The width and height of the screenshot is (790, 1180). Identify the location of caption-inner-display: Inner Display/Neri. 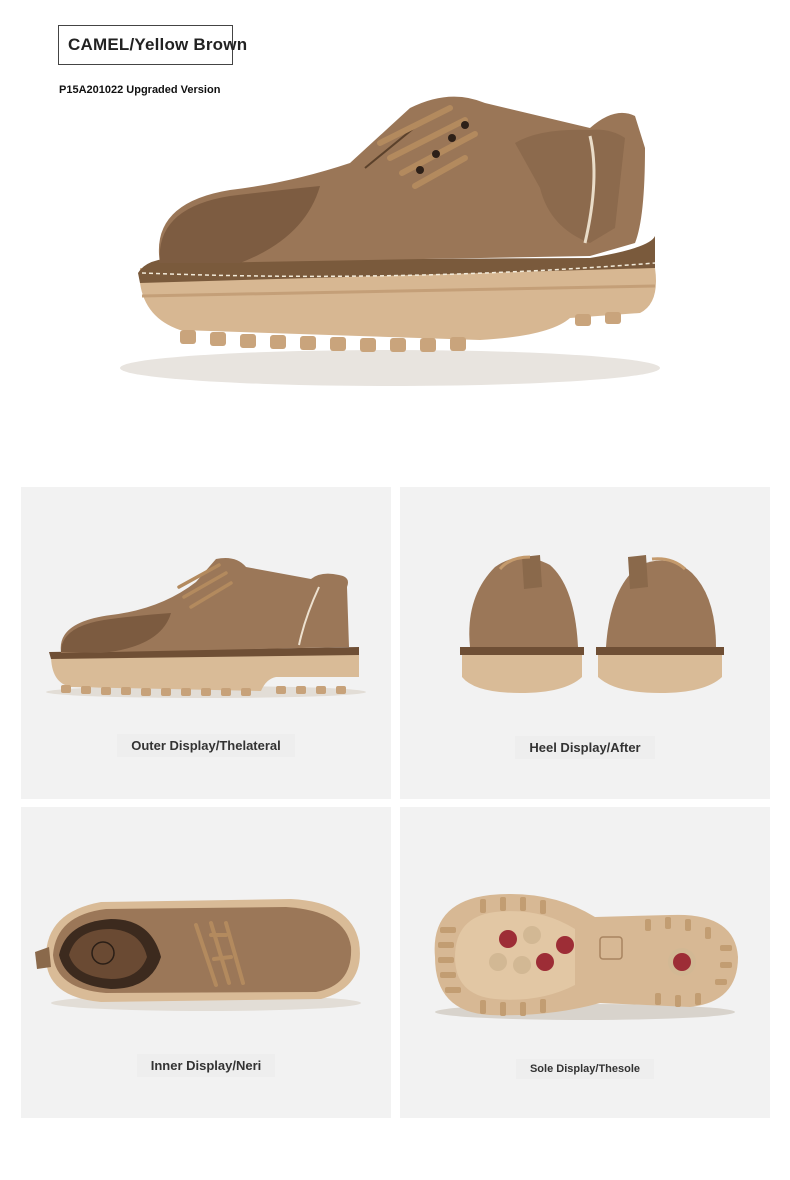
(206, 1065).